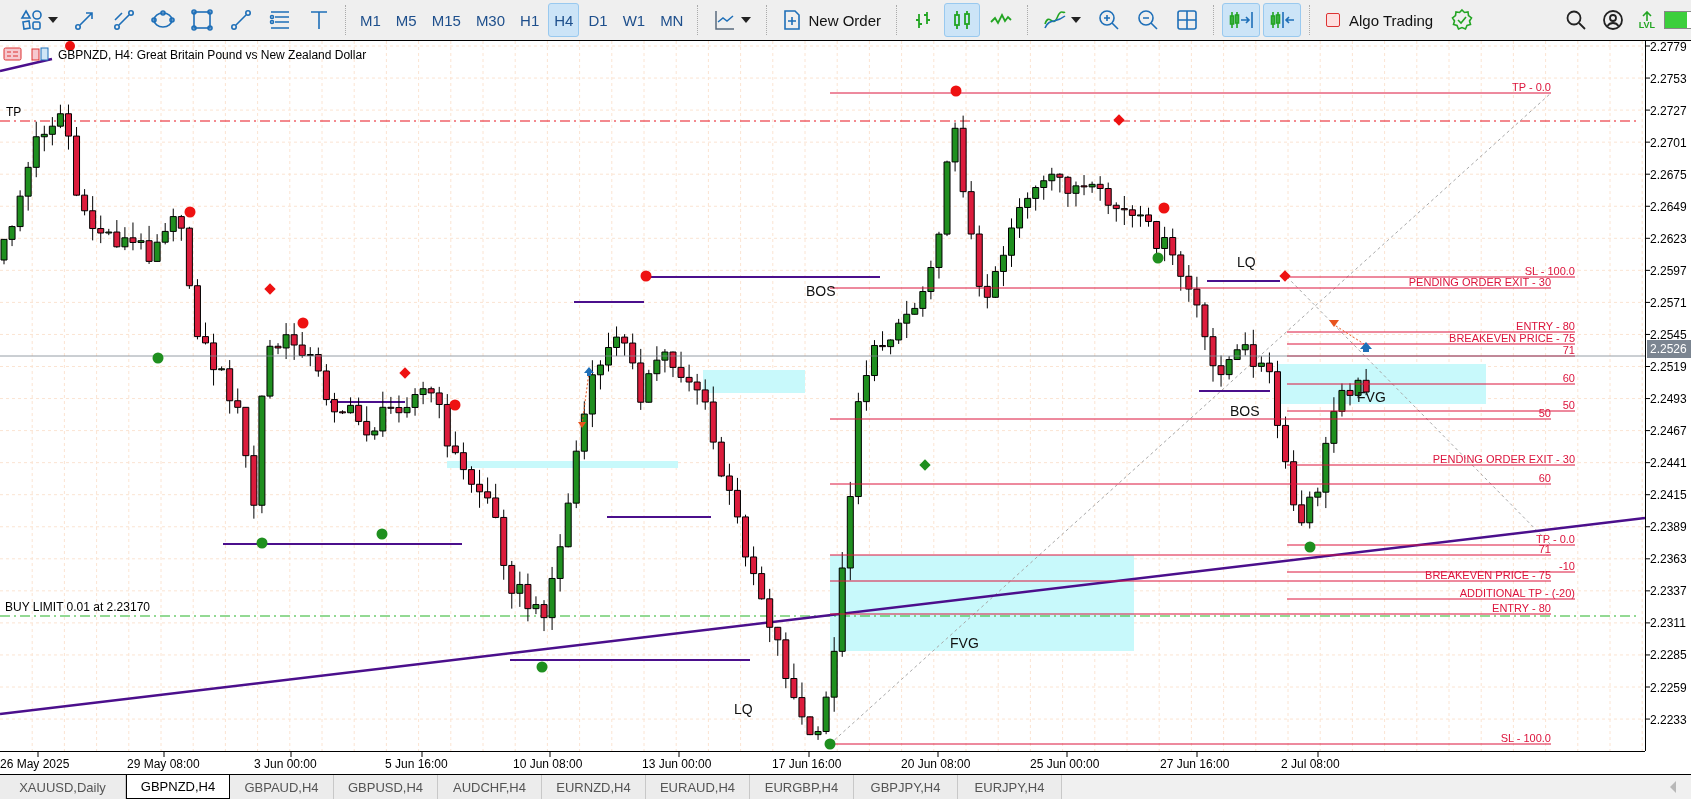 The width and height of the screenshot is (1691, 799). What do you see at coordinates (1668, 591) in the screenshot?
I see `price-tick: 2.2337` at bounding box center [1668, 591].